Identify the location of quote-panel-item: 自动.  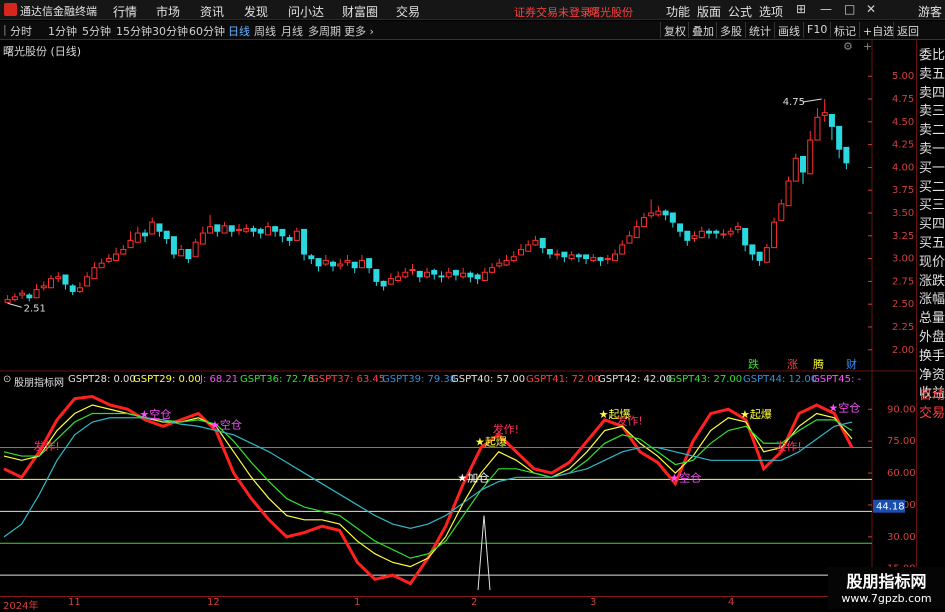
(932, 393).